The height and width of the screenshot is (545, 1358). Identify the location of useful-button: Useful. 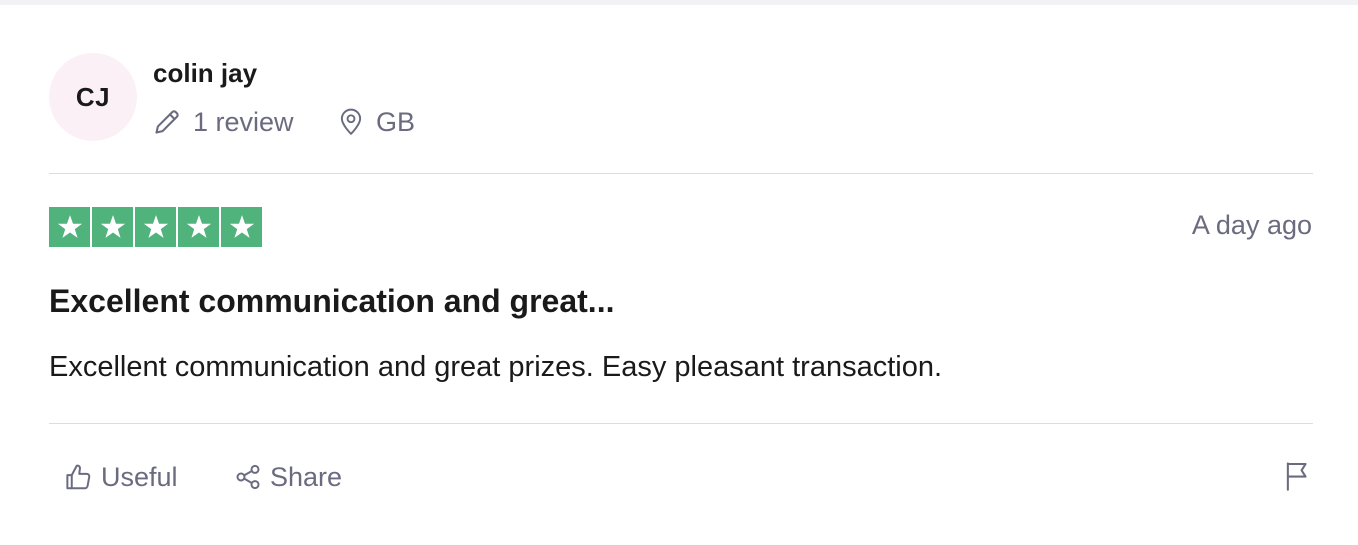
(120, 477).